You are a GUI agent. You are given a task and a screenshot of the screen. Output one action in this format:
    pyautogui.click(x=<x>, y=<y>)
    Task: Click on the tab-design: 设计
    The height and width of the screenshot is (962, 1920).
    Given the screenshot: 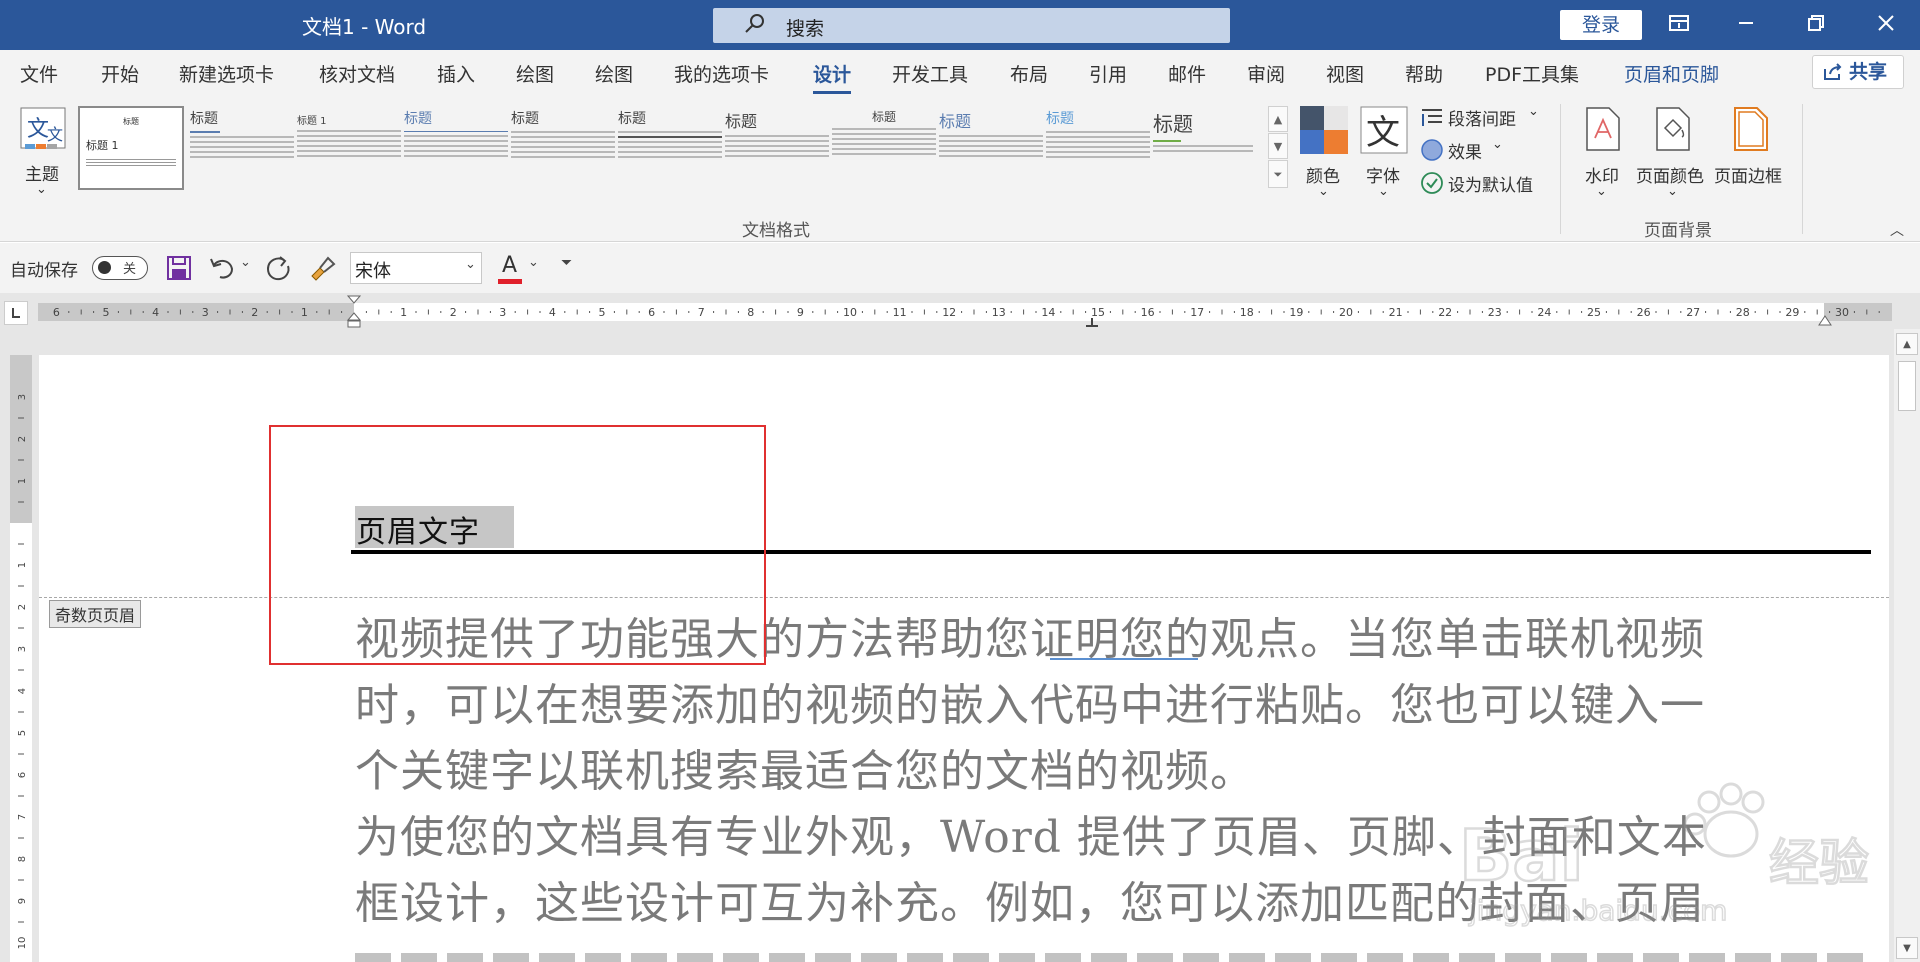 What is the action you would take?
    pyautogui.click(x=832, y=77)
    